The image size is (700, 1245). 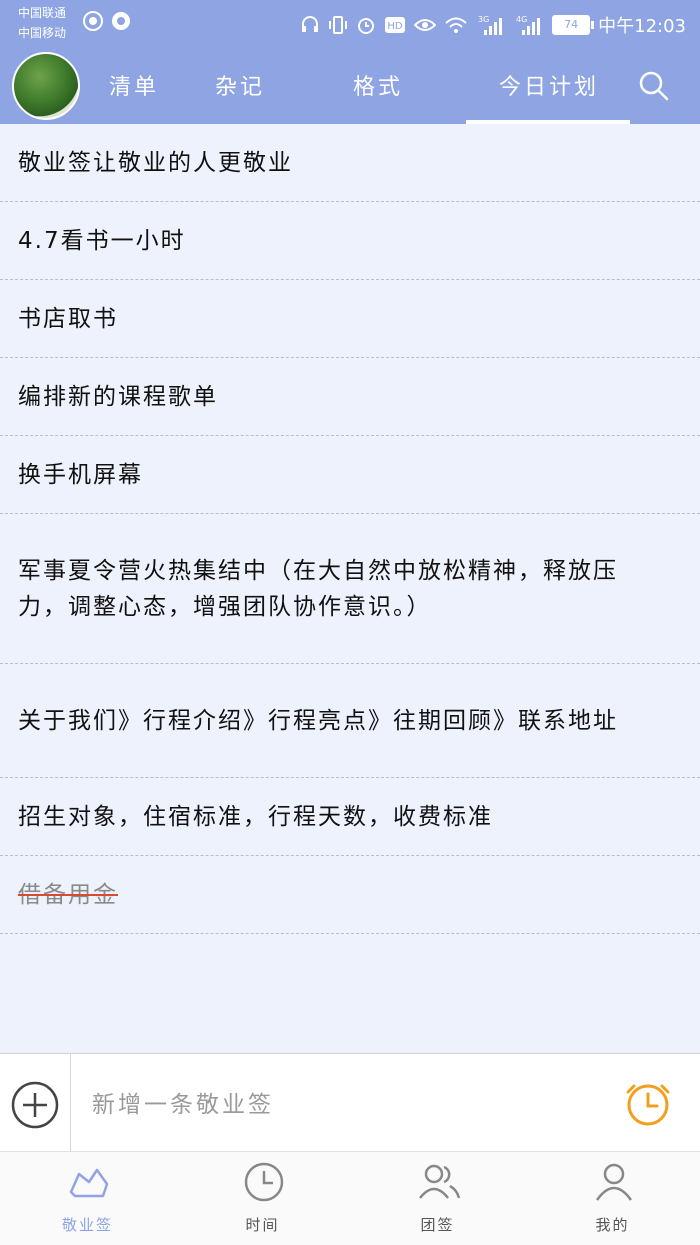 I want to click on list-item-text: 关于我们》行程介绍》行程亮点》往期回顾》联系地址, so click(x=318, y=720).